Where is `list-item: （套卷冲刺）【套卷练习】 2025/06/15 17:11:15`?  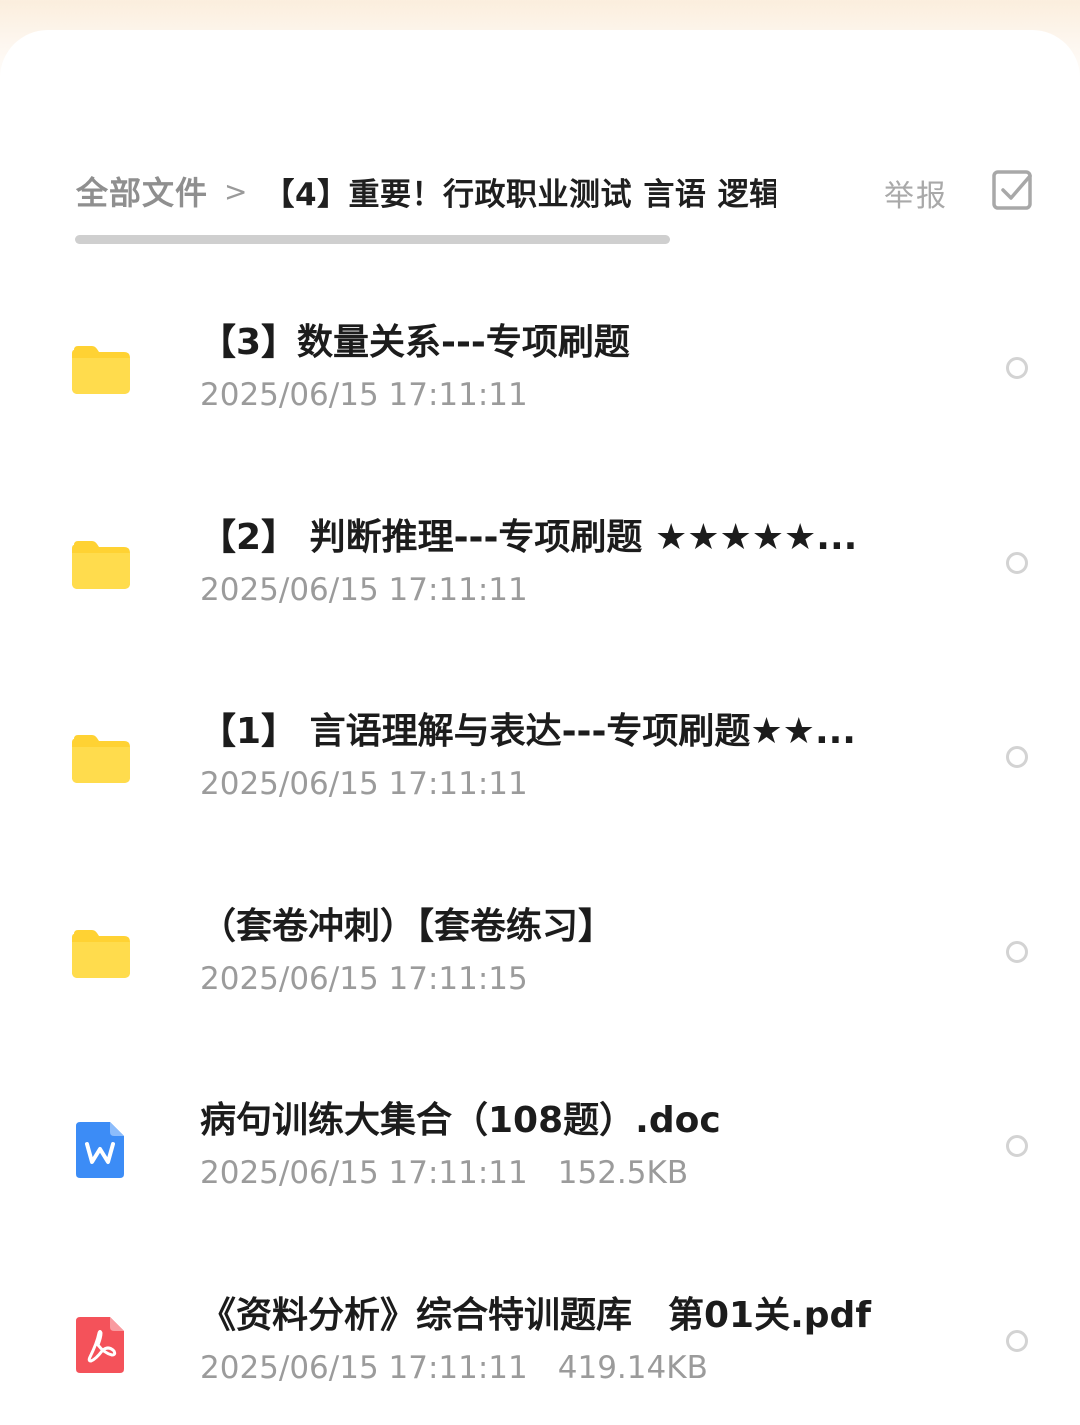 list-item: （套卷冲刺）【套卷练习】 2025/06/15 17:11:15 is located at coordinates (540, 954).